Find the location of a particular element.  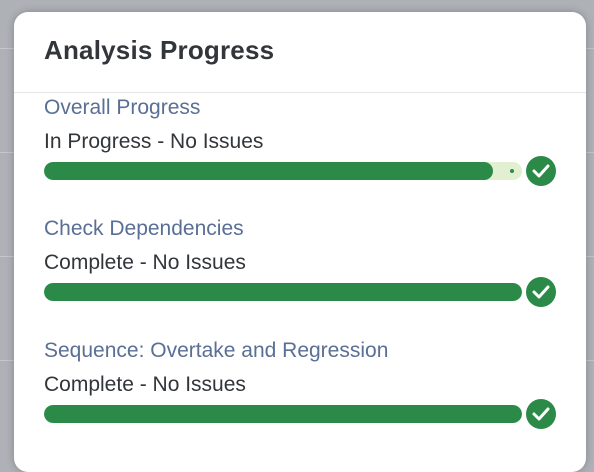

progress-bar-remaining-marker is located at coordinates (512, 171).